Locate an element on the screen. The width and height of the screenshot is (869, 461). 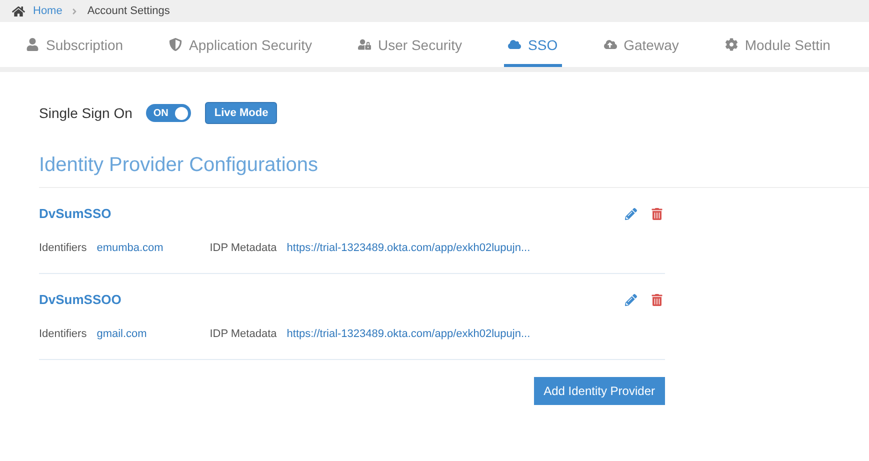
tab: Application Security is located at coordinates (240, 44).